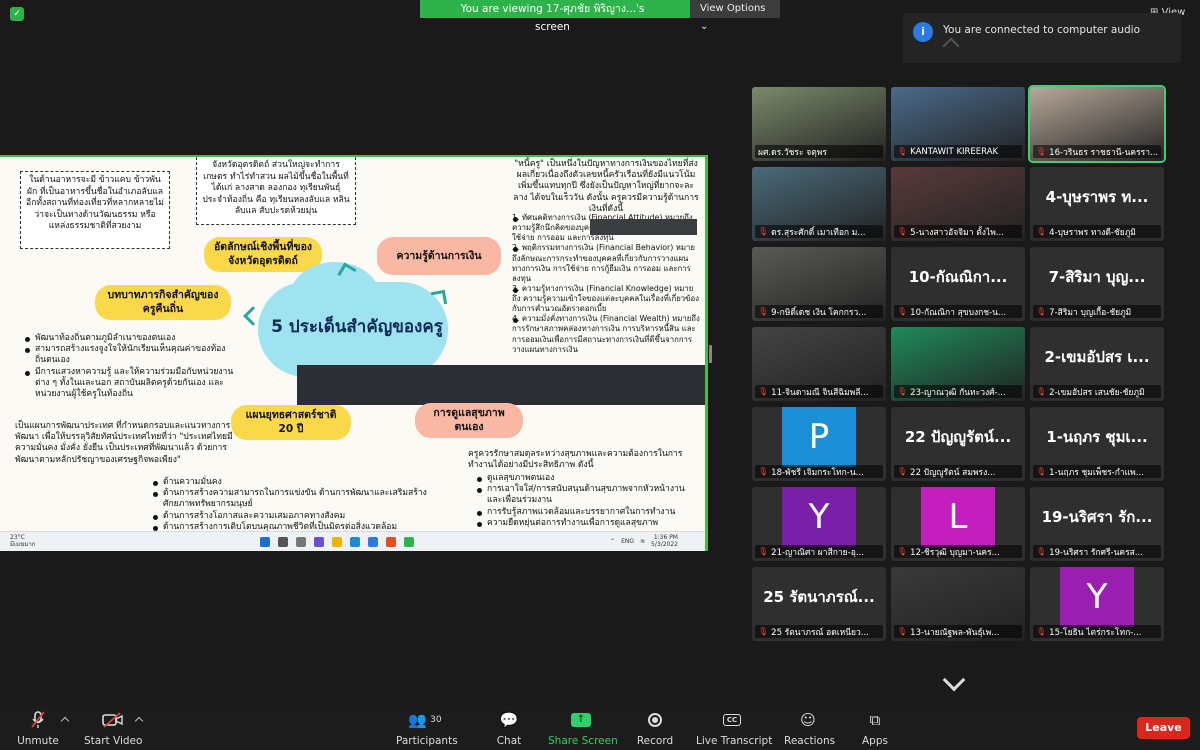 The height and width of the screenshot is (750, 1200). Describe the element at coordinates (17, 14) in the screenshot. I see `shield-icon: ✓` at that location.